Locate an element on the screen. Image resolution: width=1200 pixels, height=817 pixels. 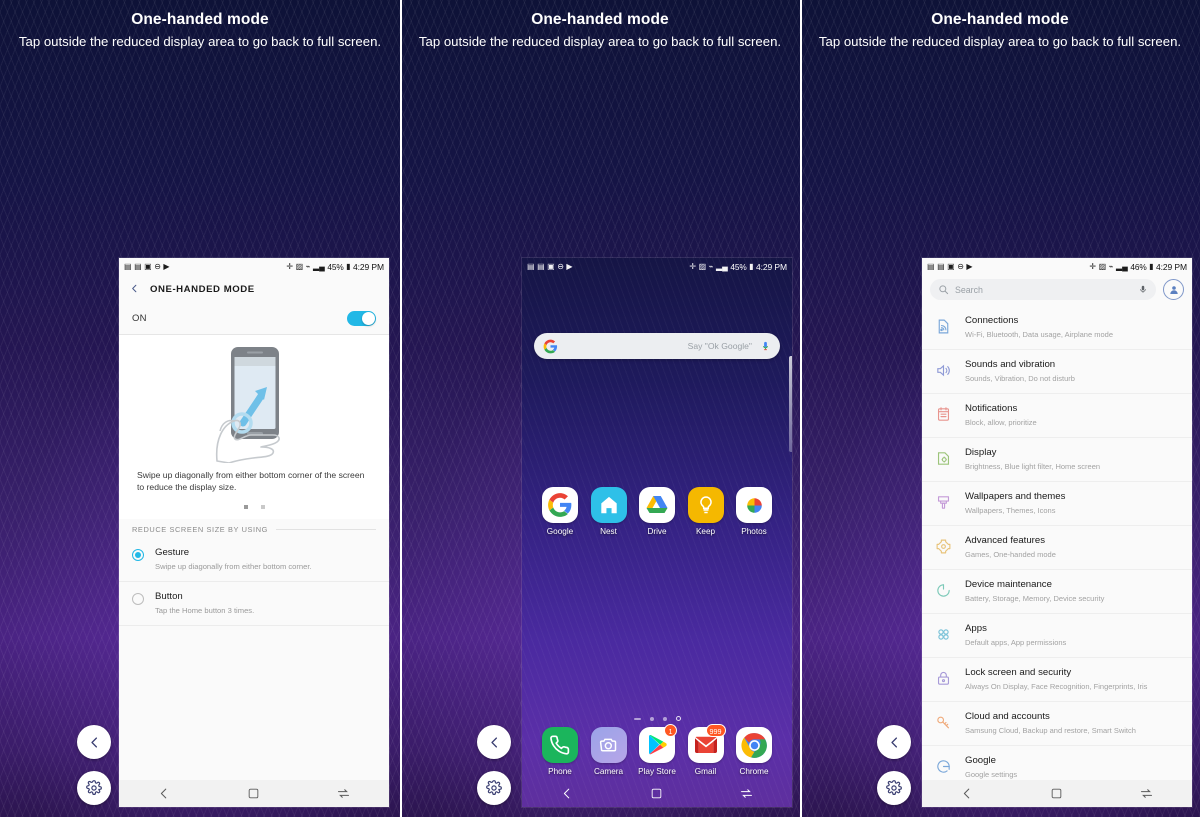
settings-item-notifications: Notifications Block, allow, prioritize is located at coordinates (1057, 416).